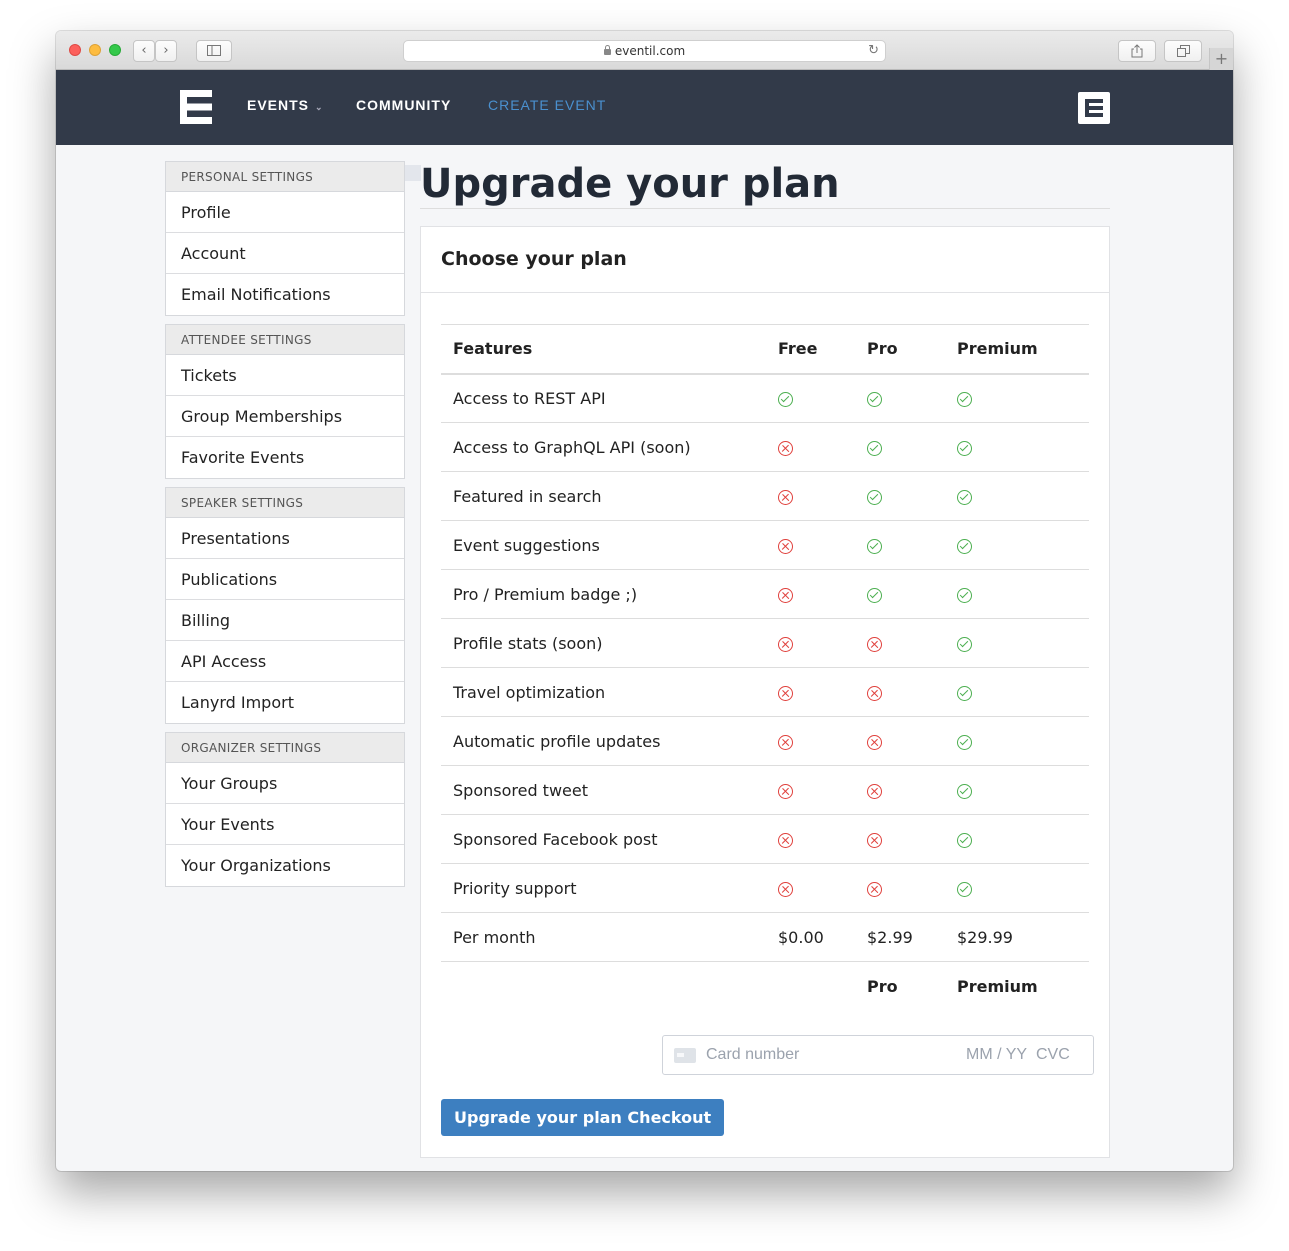 Image resolution: width=1289 pixels, height=1251 pixels. Describe the element at coordinates (630, 184) in the screenshot. I see `page-title: Upgrade your plan` at that location.